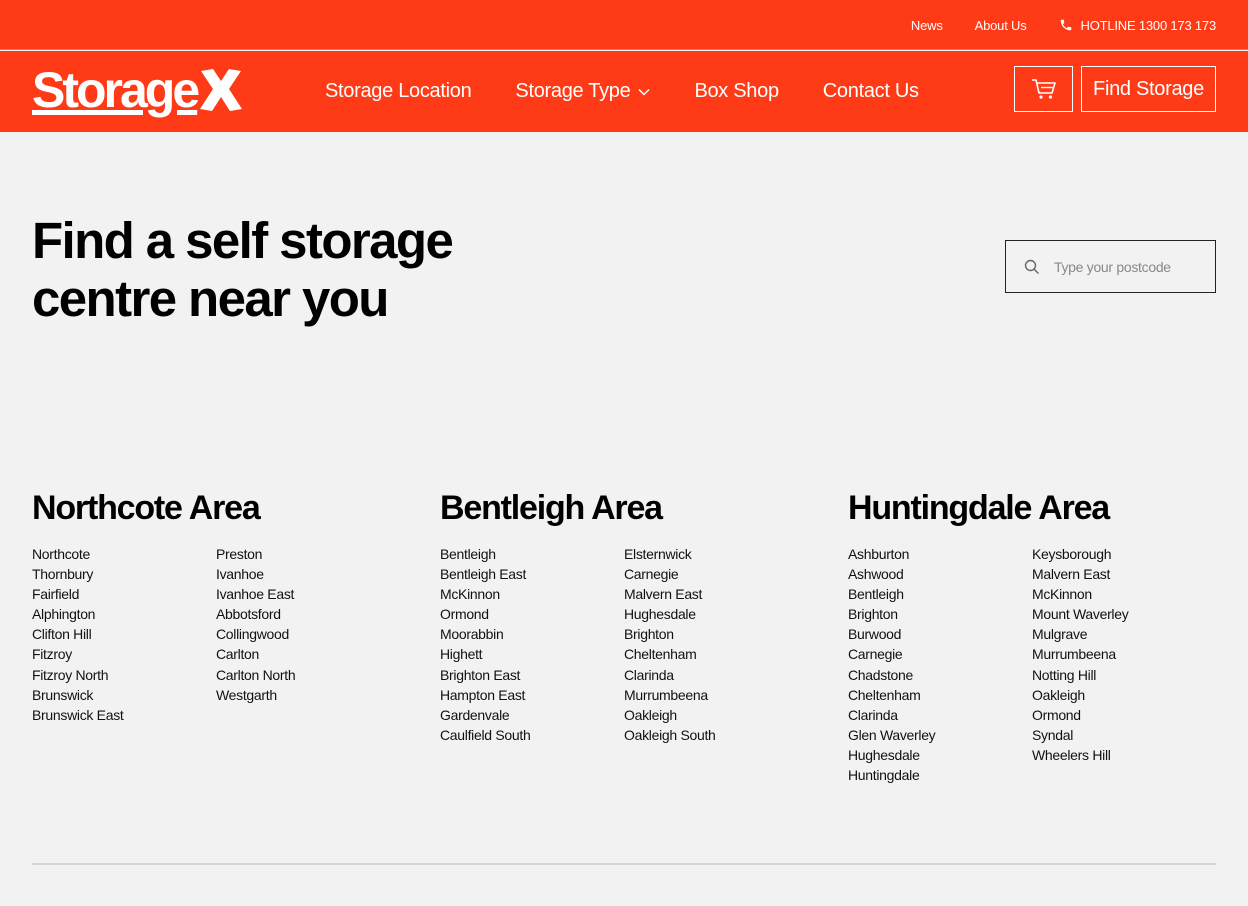 The width and height of the screenshot is (1248, 906). I want to click on suburb-link: Caulfield South, so click(485, 735).